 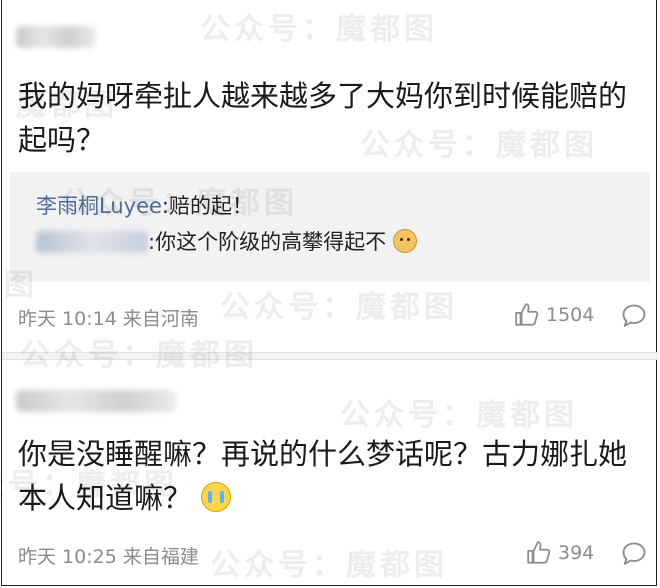 I want to click on divider, so click(x=330, y=356).